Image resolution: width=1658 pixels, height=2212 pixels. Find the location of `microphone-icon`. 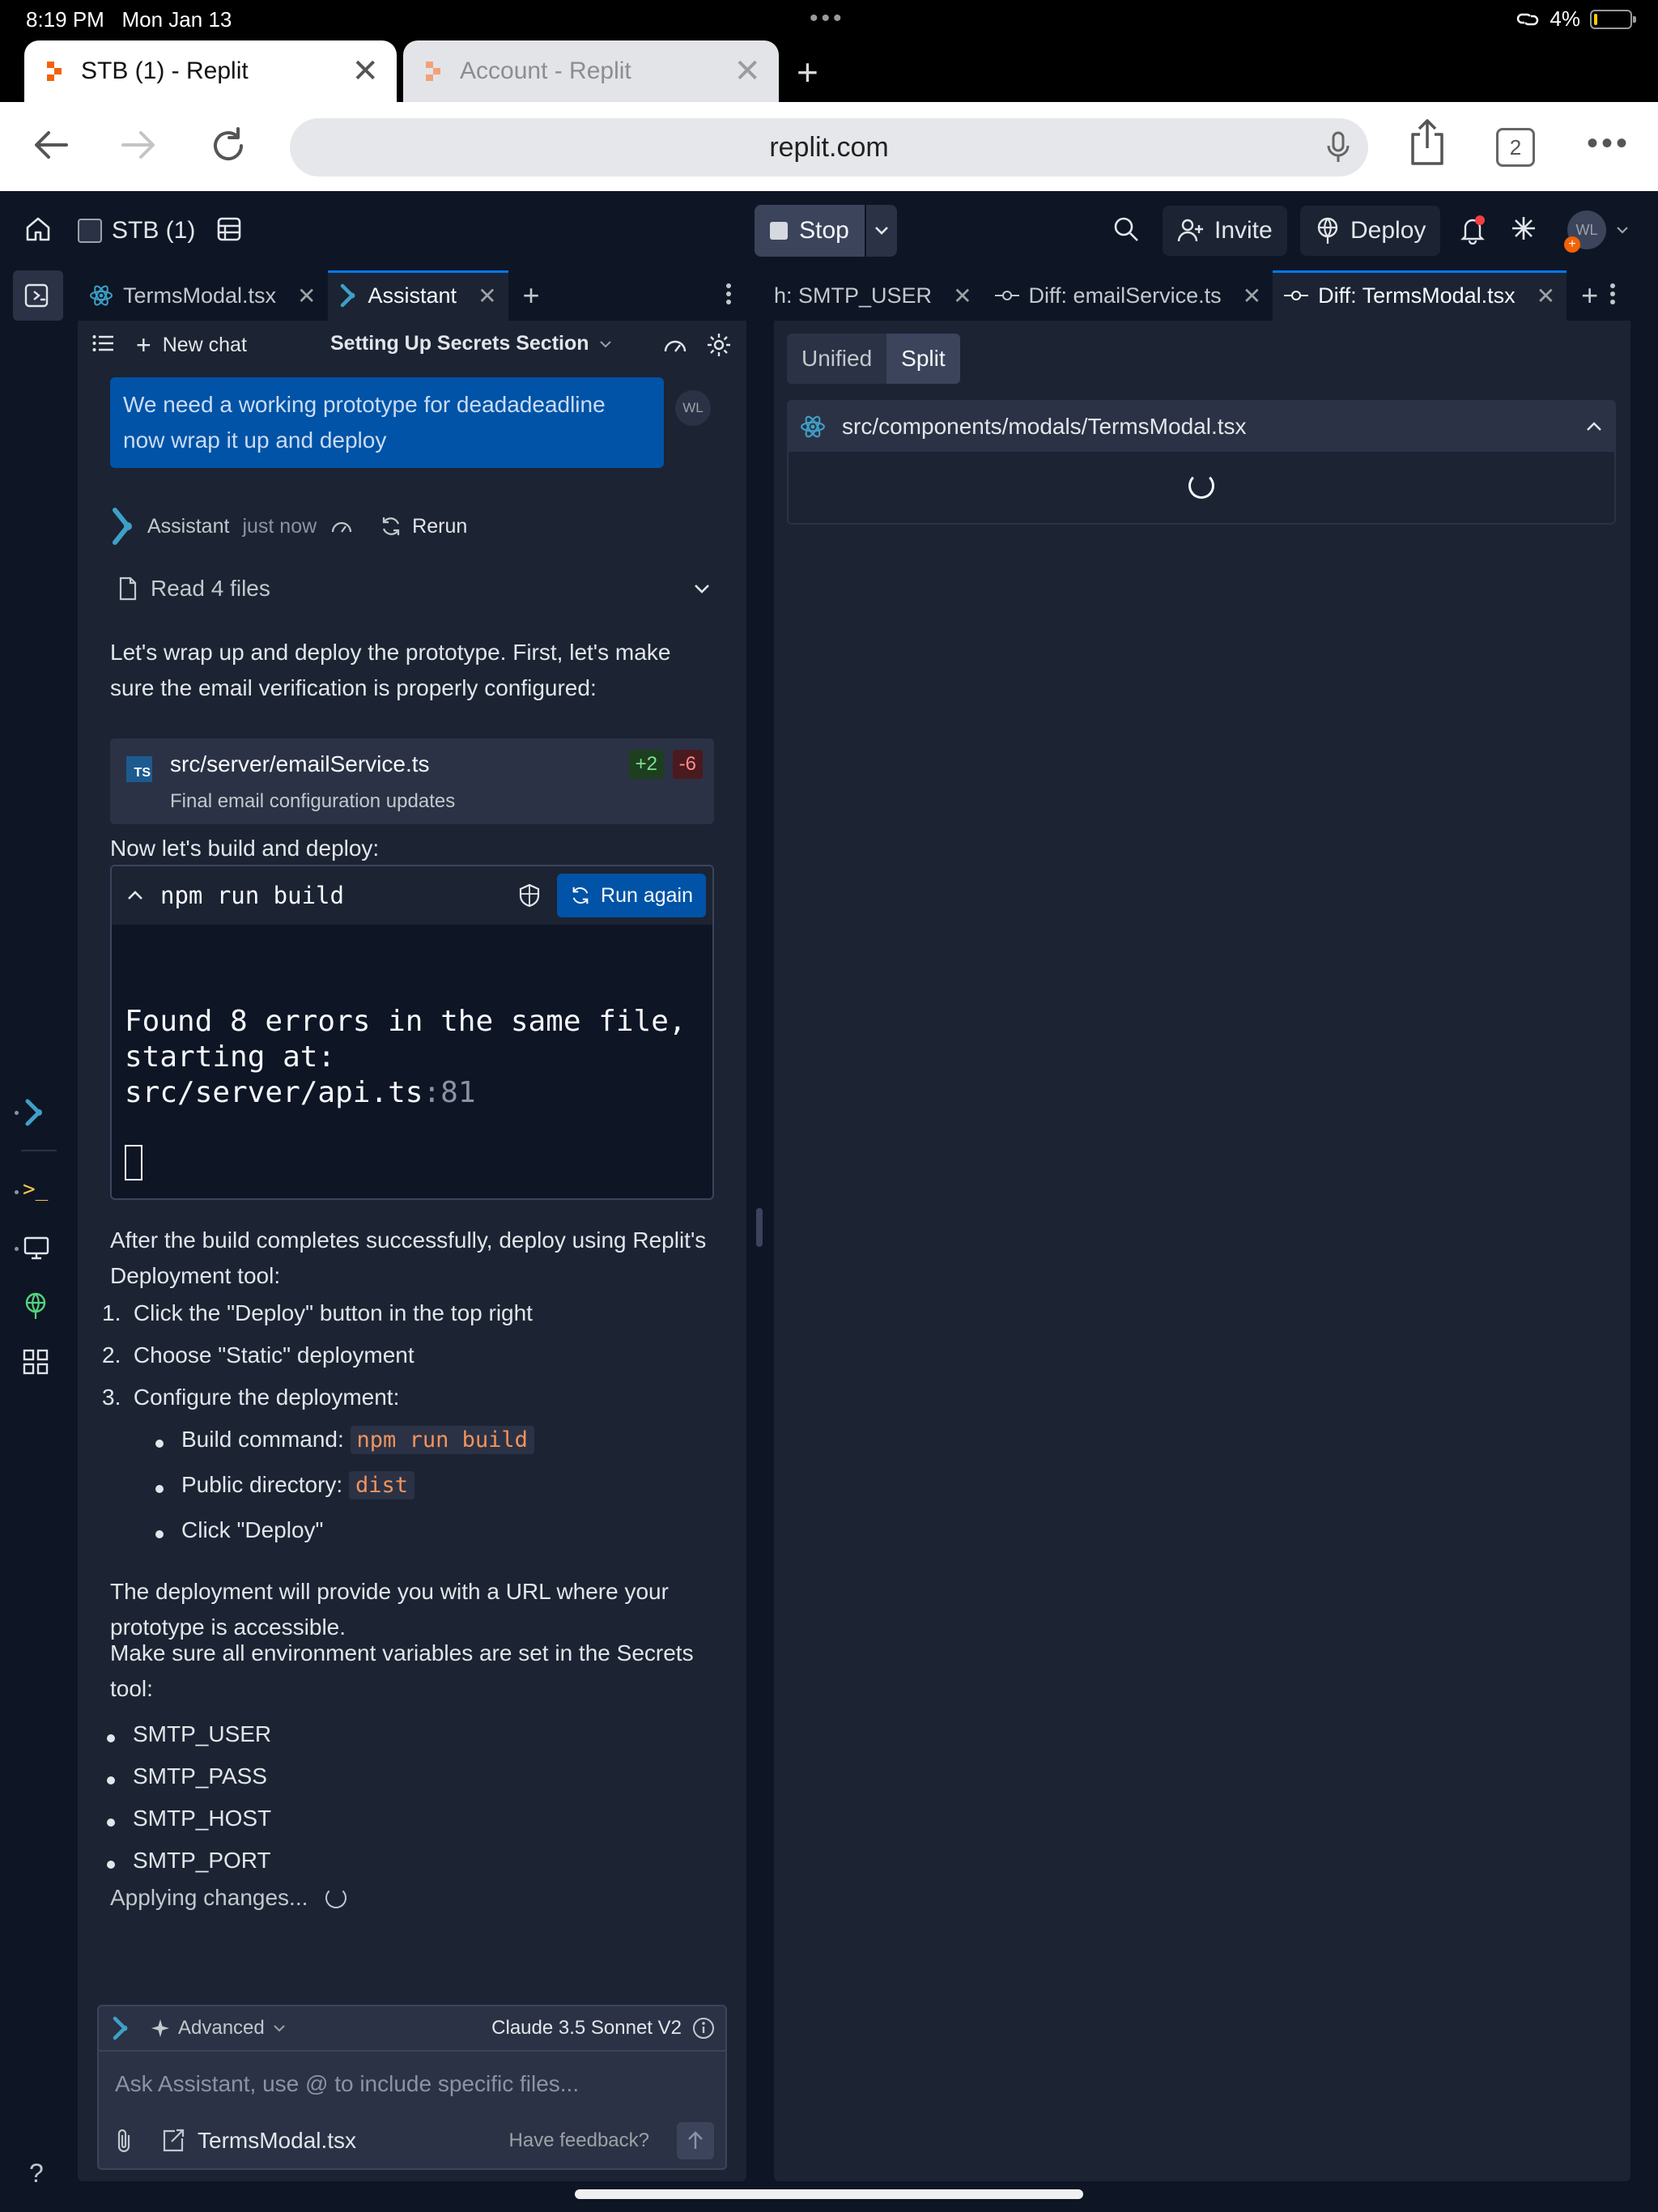

microphone-icon is located at coordinates (1338, 147).